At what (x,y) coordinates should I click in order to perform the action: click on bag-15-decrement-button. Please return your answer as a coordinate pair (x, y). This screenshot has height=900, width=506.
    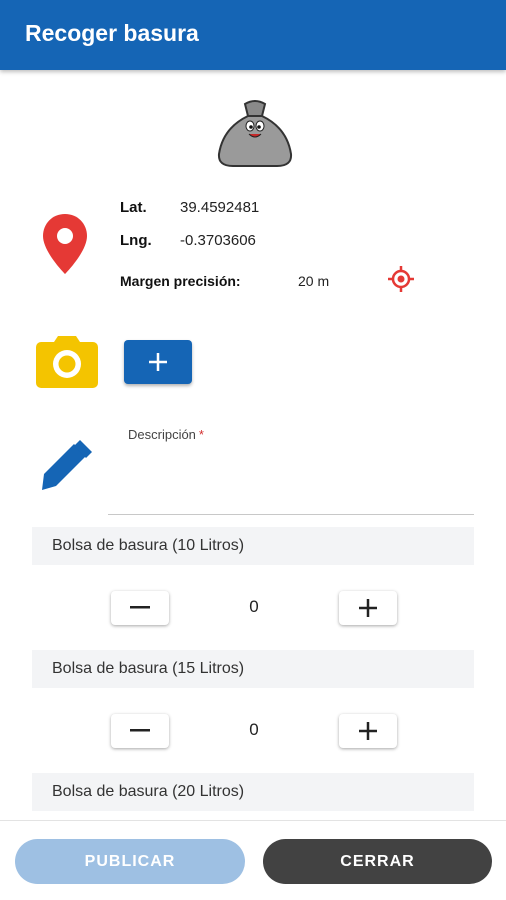
    Looking at the image, I should click on (140, 731).